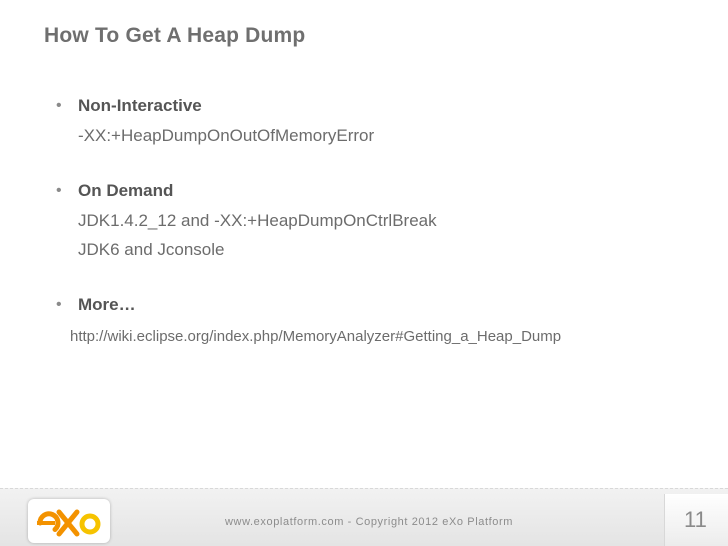 This screenshot has width=728, height=546. I want to click on item-heading-on-demand: On Demand, so click(126, 190).